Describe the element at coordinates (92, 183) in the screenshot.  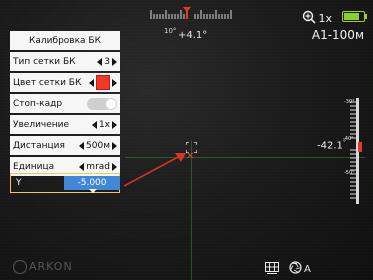
I see `y-value-field: -5.000` at that location.